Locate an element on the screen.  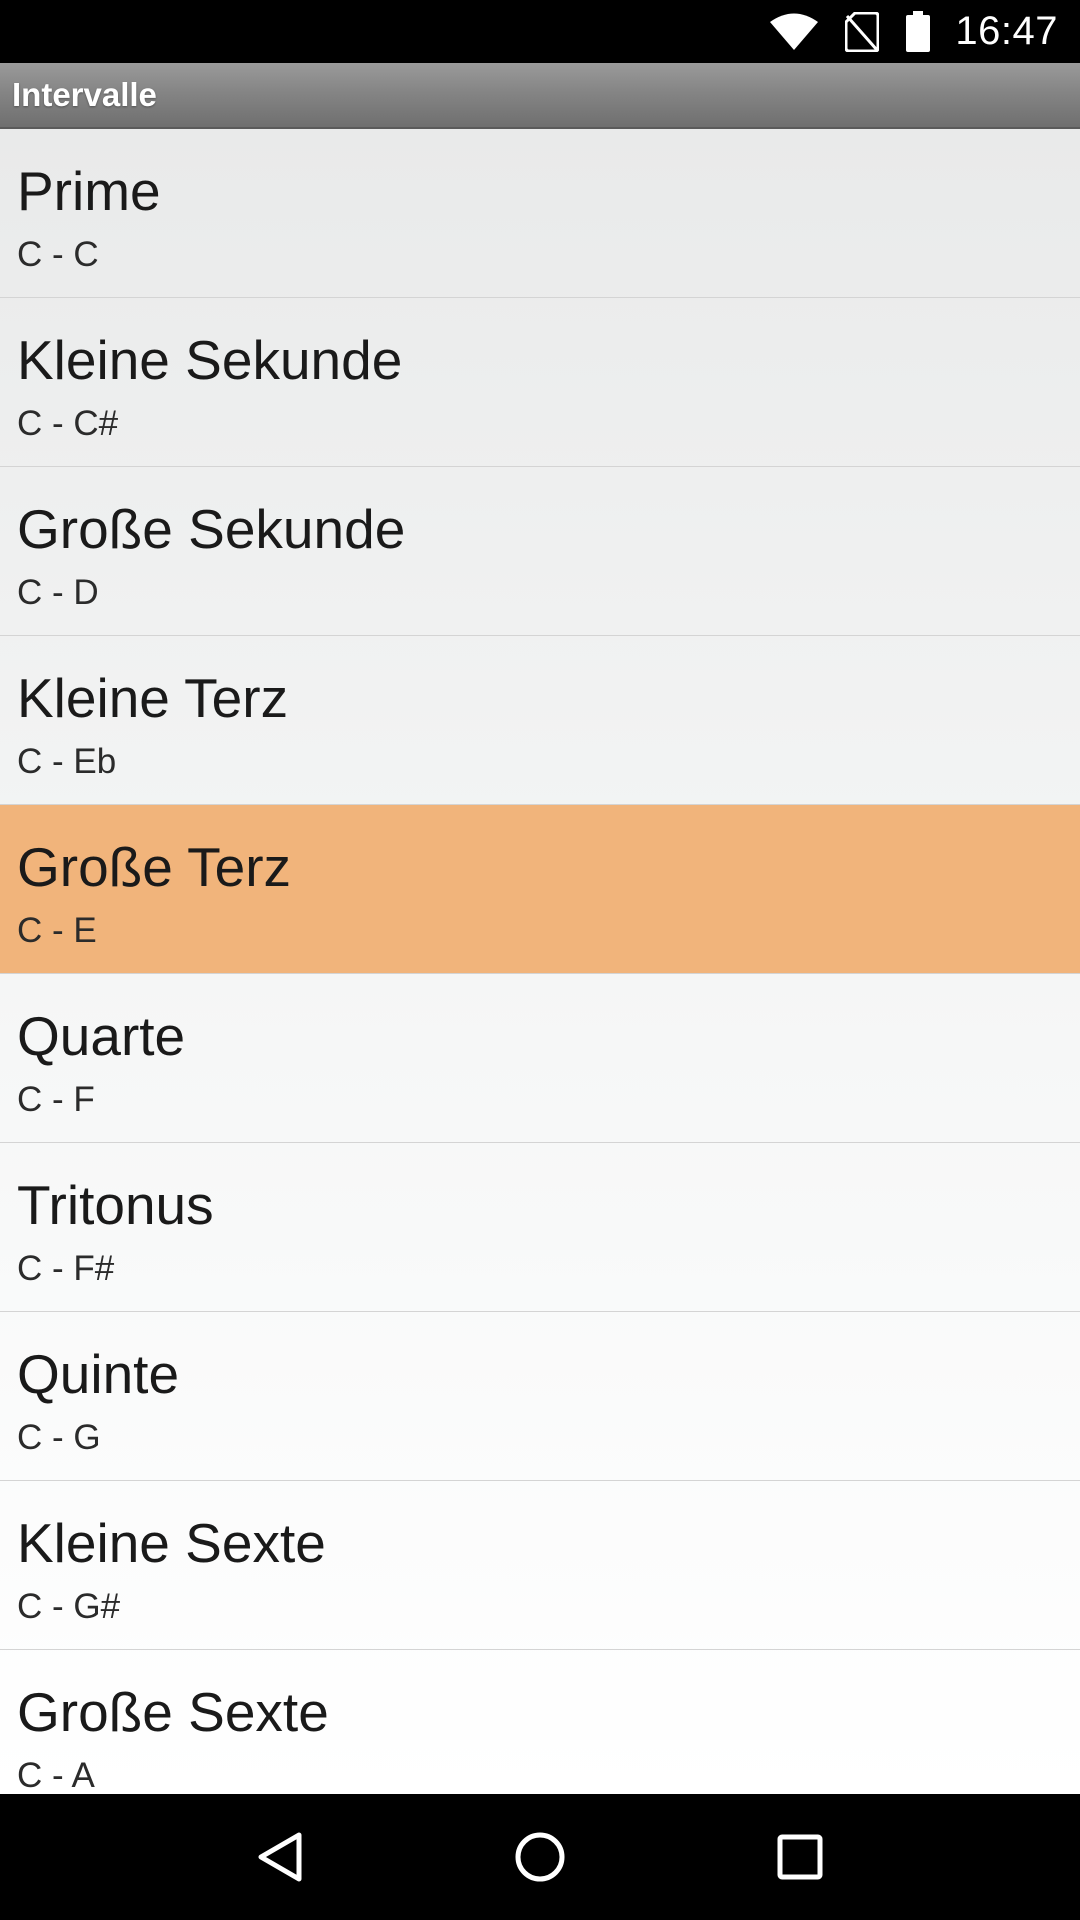
interval-notes: C - C is located at coordinates (58, 254).